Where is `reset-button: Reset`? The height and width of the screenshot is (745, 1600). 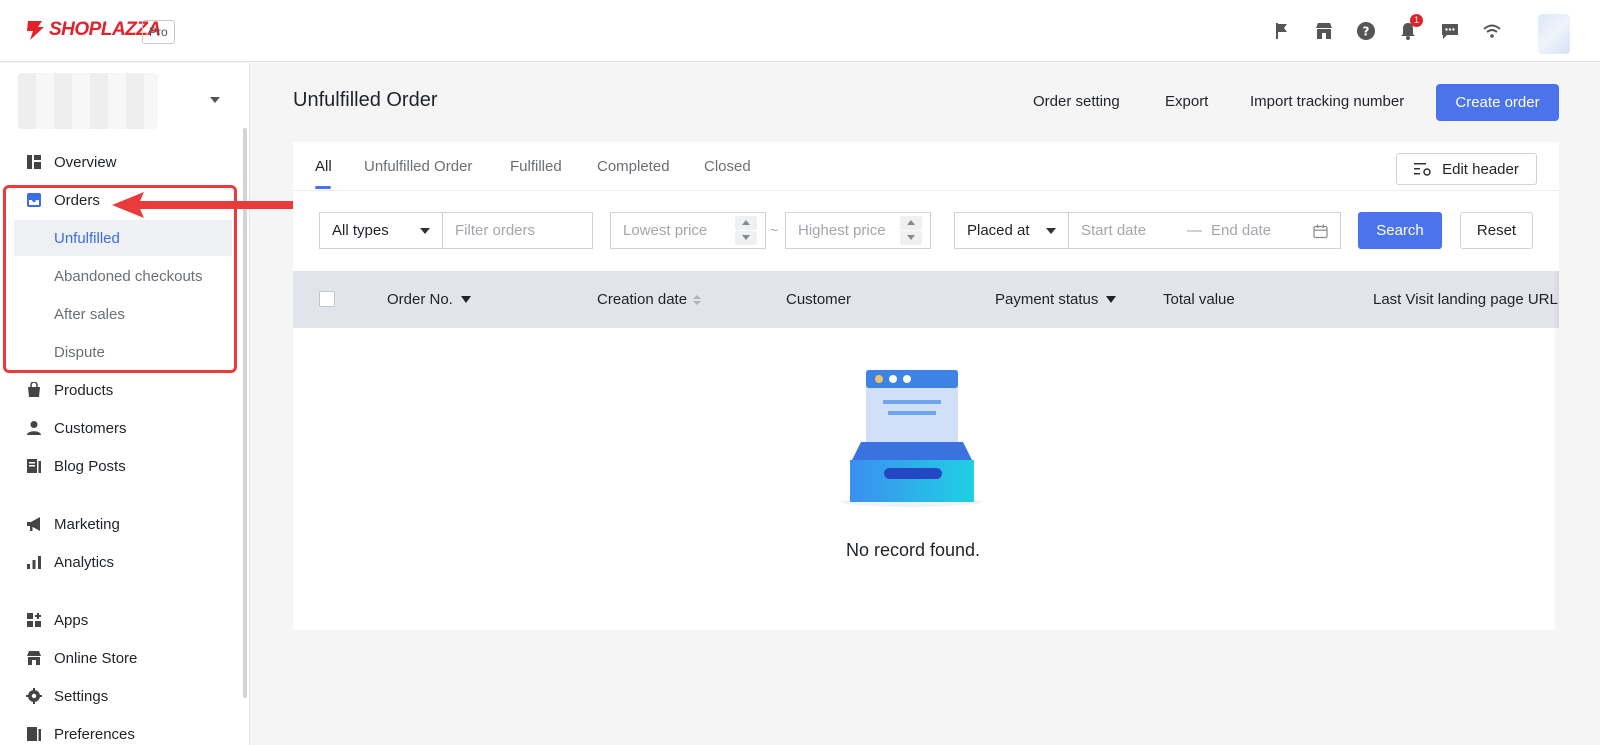 reset-button: Reset is located at coordinates (1496, 230).